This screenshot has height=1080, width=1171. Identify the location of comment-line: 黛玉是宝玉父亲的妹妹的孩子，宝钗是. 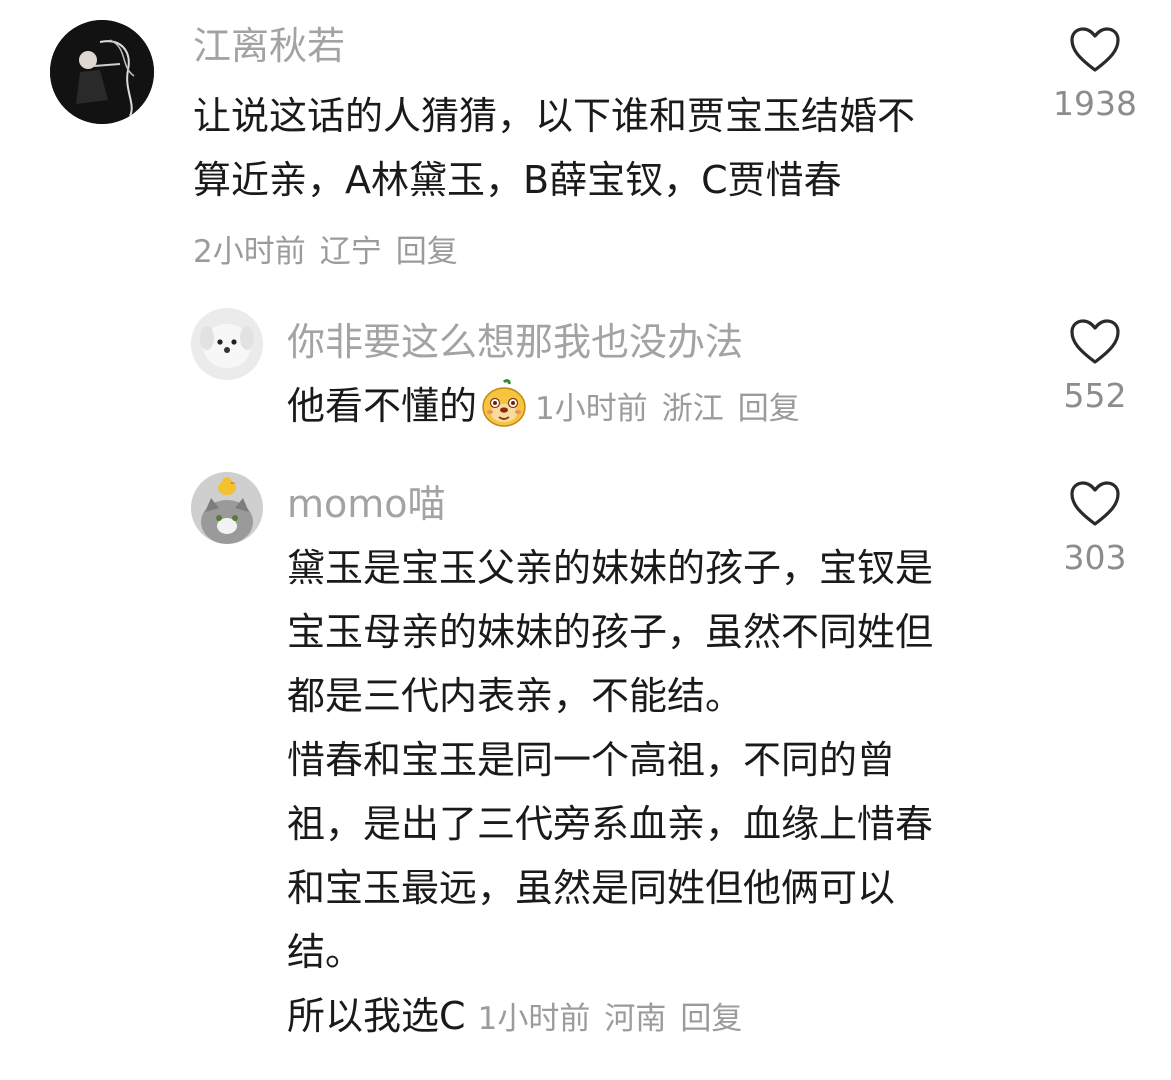
(610, 568).